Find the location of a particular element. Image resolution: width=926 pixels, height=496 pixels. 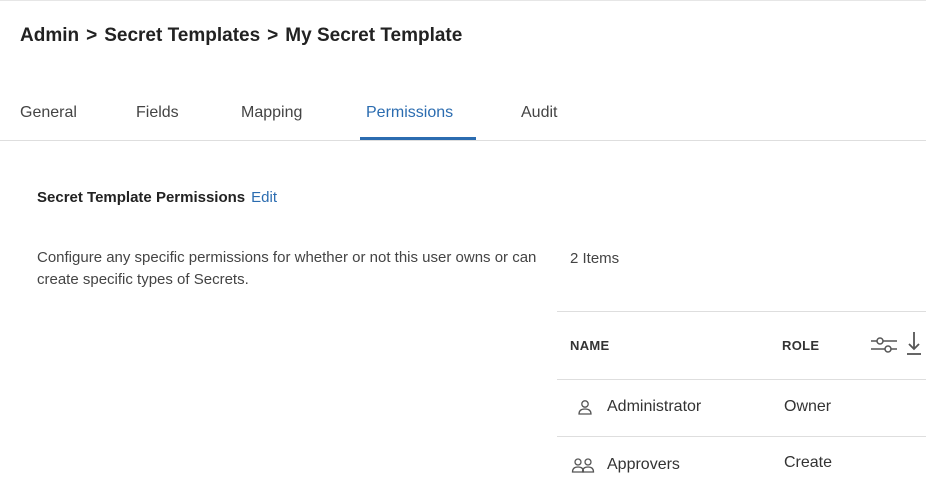

row-border is located at coordinates (741, 436).